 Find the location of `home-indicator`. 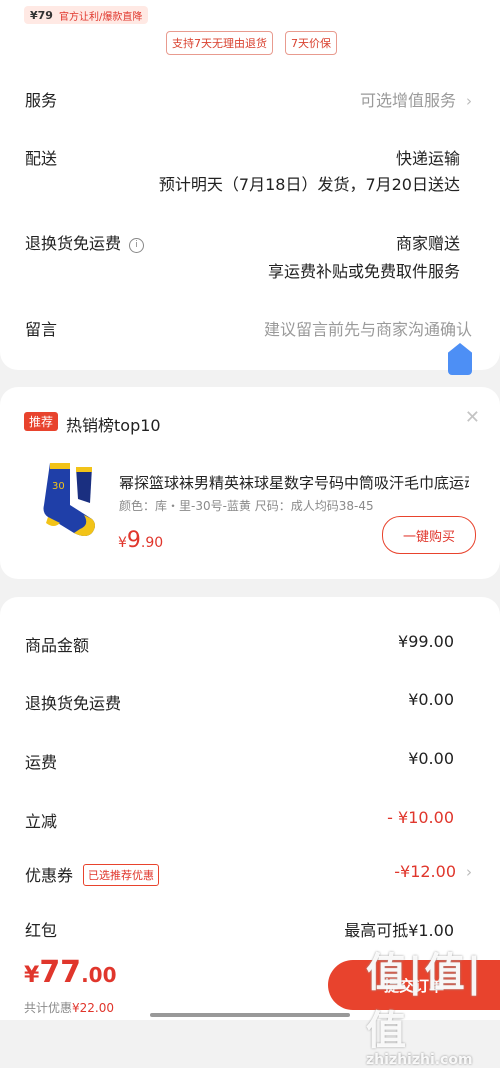

home-indicator is located at coordinates (250, 1015).